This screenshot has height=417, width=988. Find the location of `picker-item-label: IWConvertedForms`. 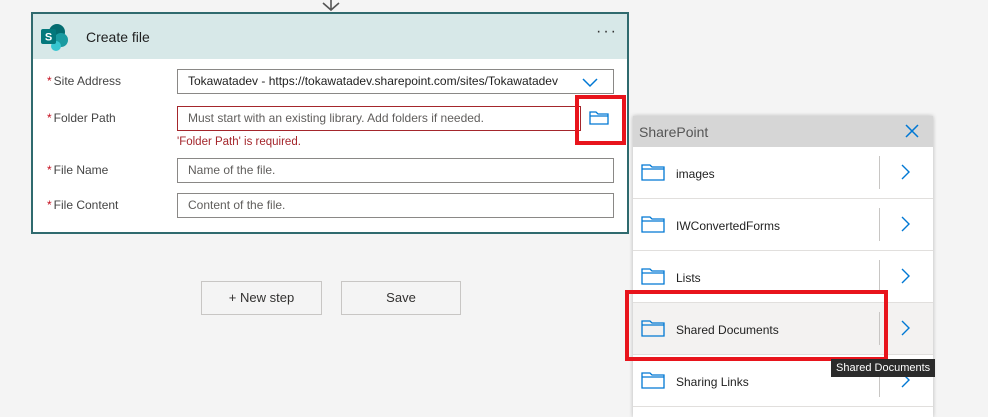

picker-item-label: IWConvertedForms is located at coordinates (728, 226).